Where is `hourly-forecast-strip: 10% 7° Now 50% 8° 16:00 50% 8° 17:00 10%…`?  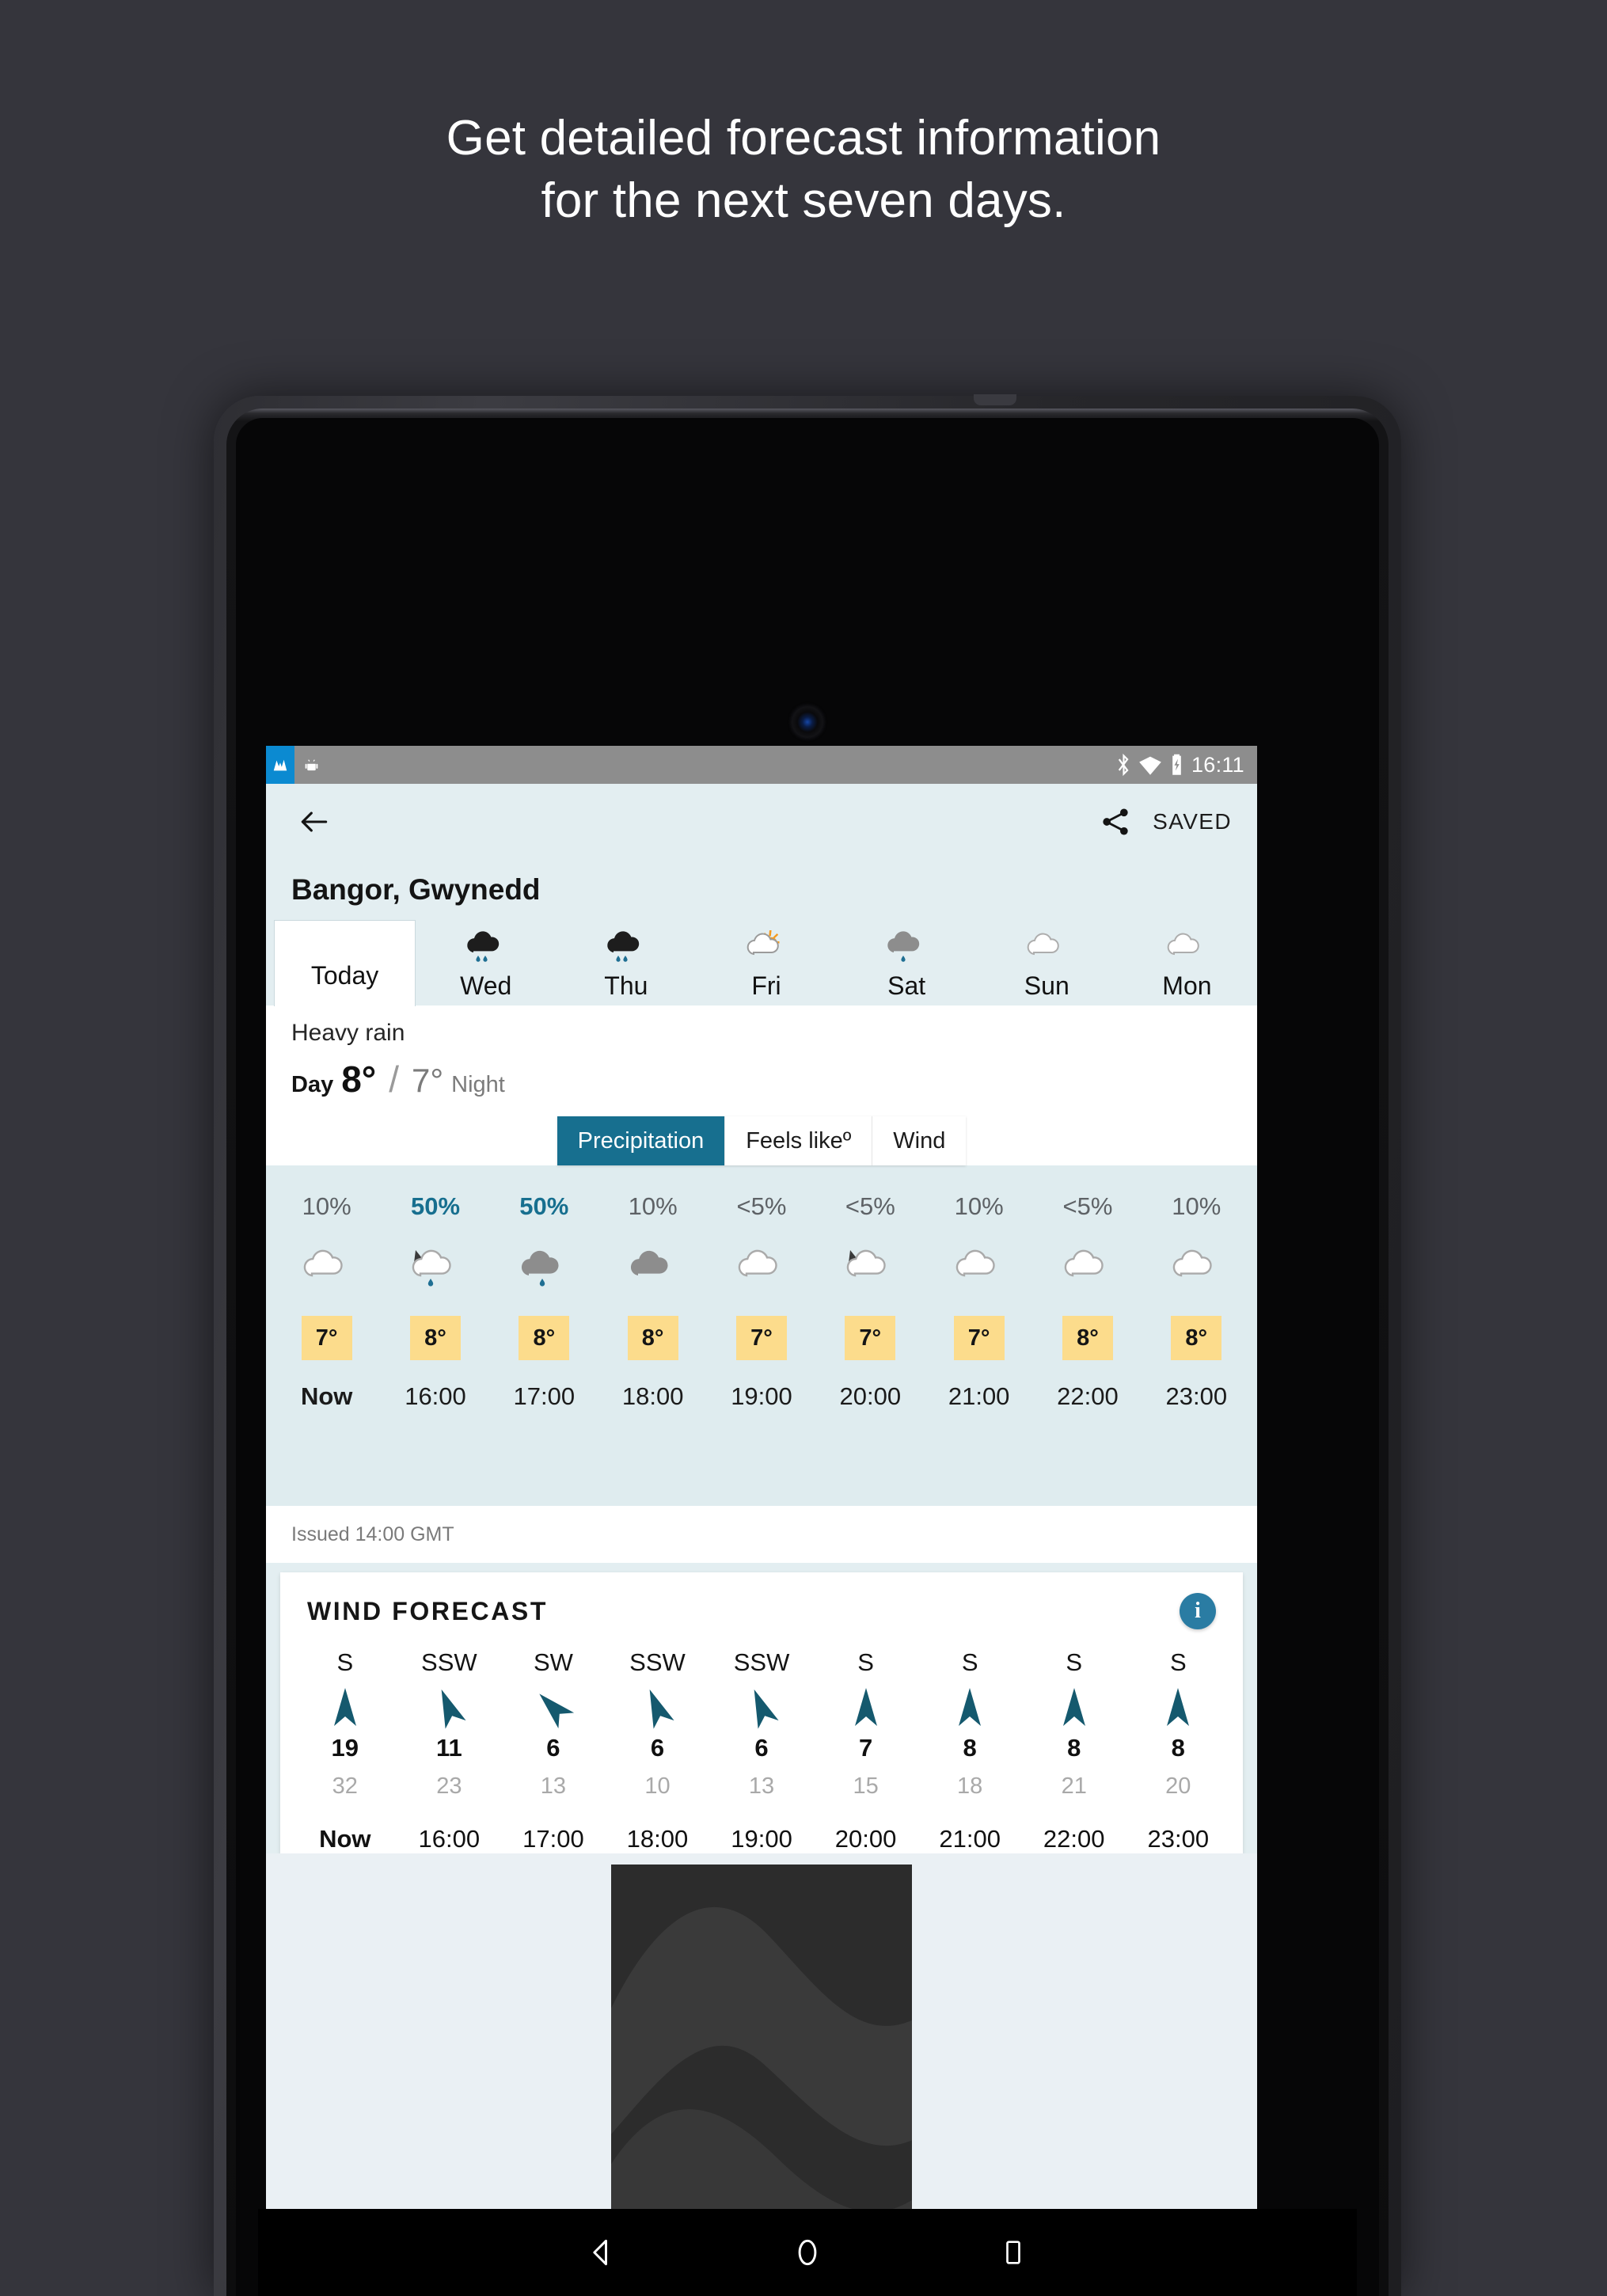 hourly-forecast-strip: 10% 7° Now 50% 8° 16:00 50% 8° 17:00 10%… is located at coordinates (761, 1335).